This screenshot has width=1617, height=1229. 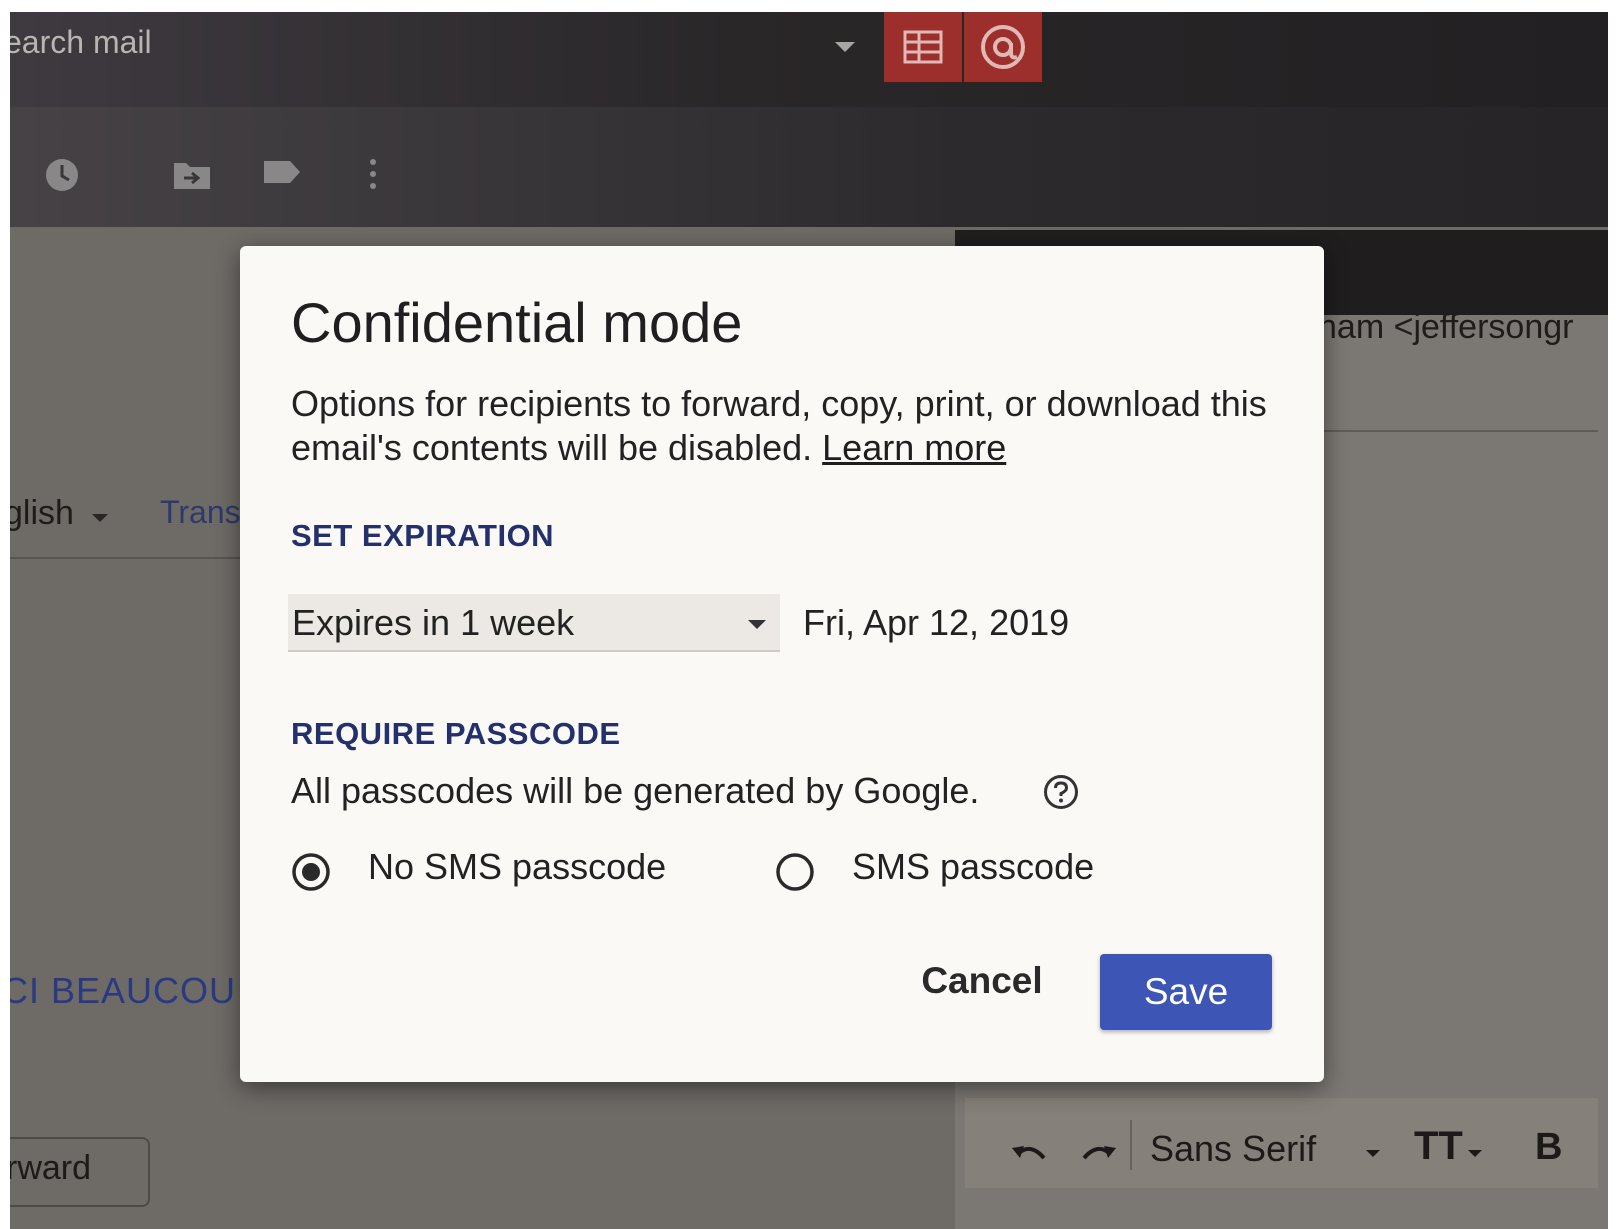 I want to click on label-icon, so click(x=282, y=172).